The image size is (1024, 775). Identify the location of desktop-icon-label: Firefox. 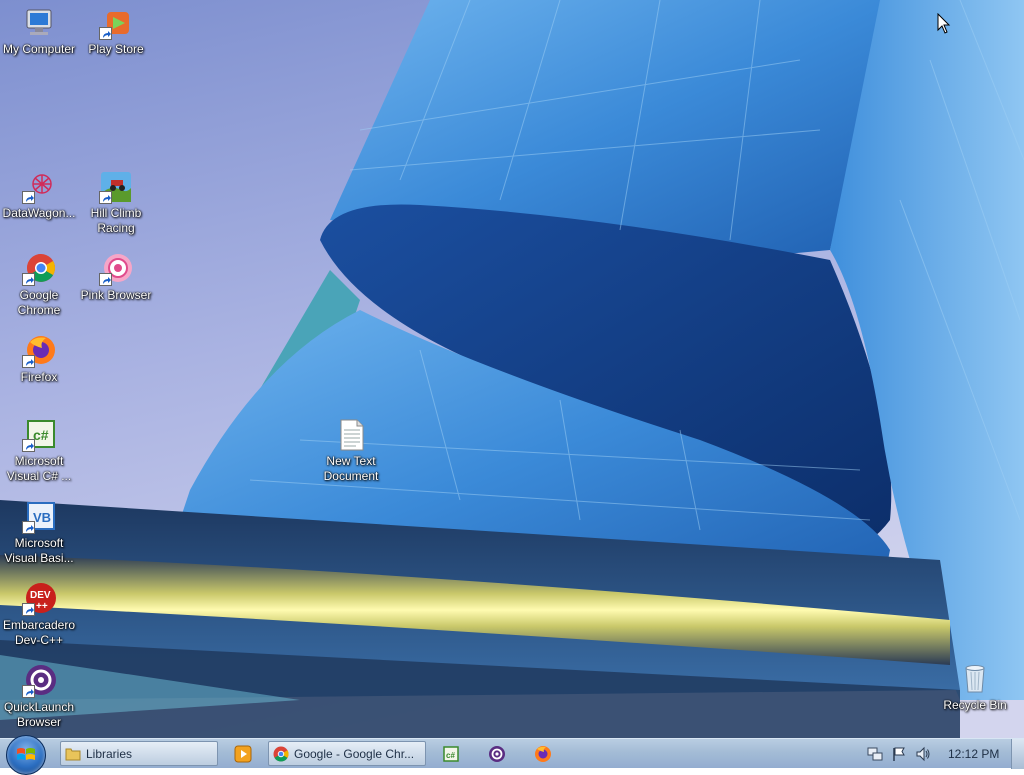
(39, 377).